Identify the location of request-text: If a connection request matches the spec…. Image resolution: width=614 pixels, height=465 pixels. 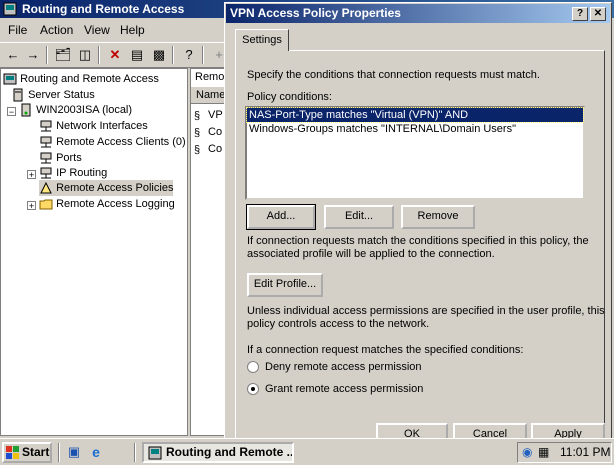
(385, 350).